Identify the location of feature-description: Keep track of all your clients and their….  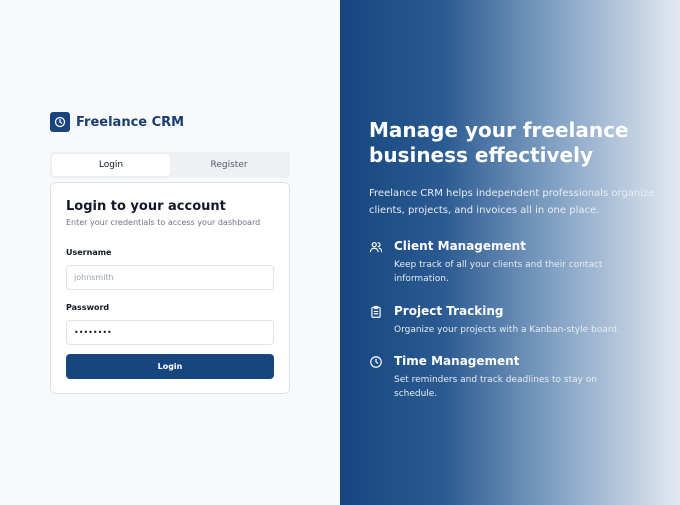
(498, 272).